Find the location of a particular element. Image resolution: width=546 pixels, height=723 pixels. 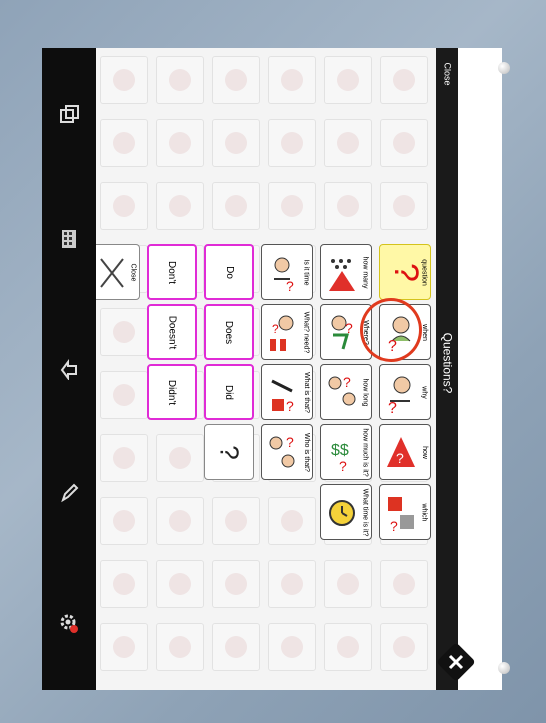

person-pointing-object-icon: ? is located at coordinates (282, 396).